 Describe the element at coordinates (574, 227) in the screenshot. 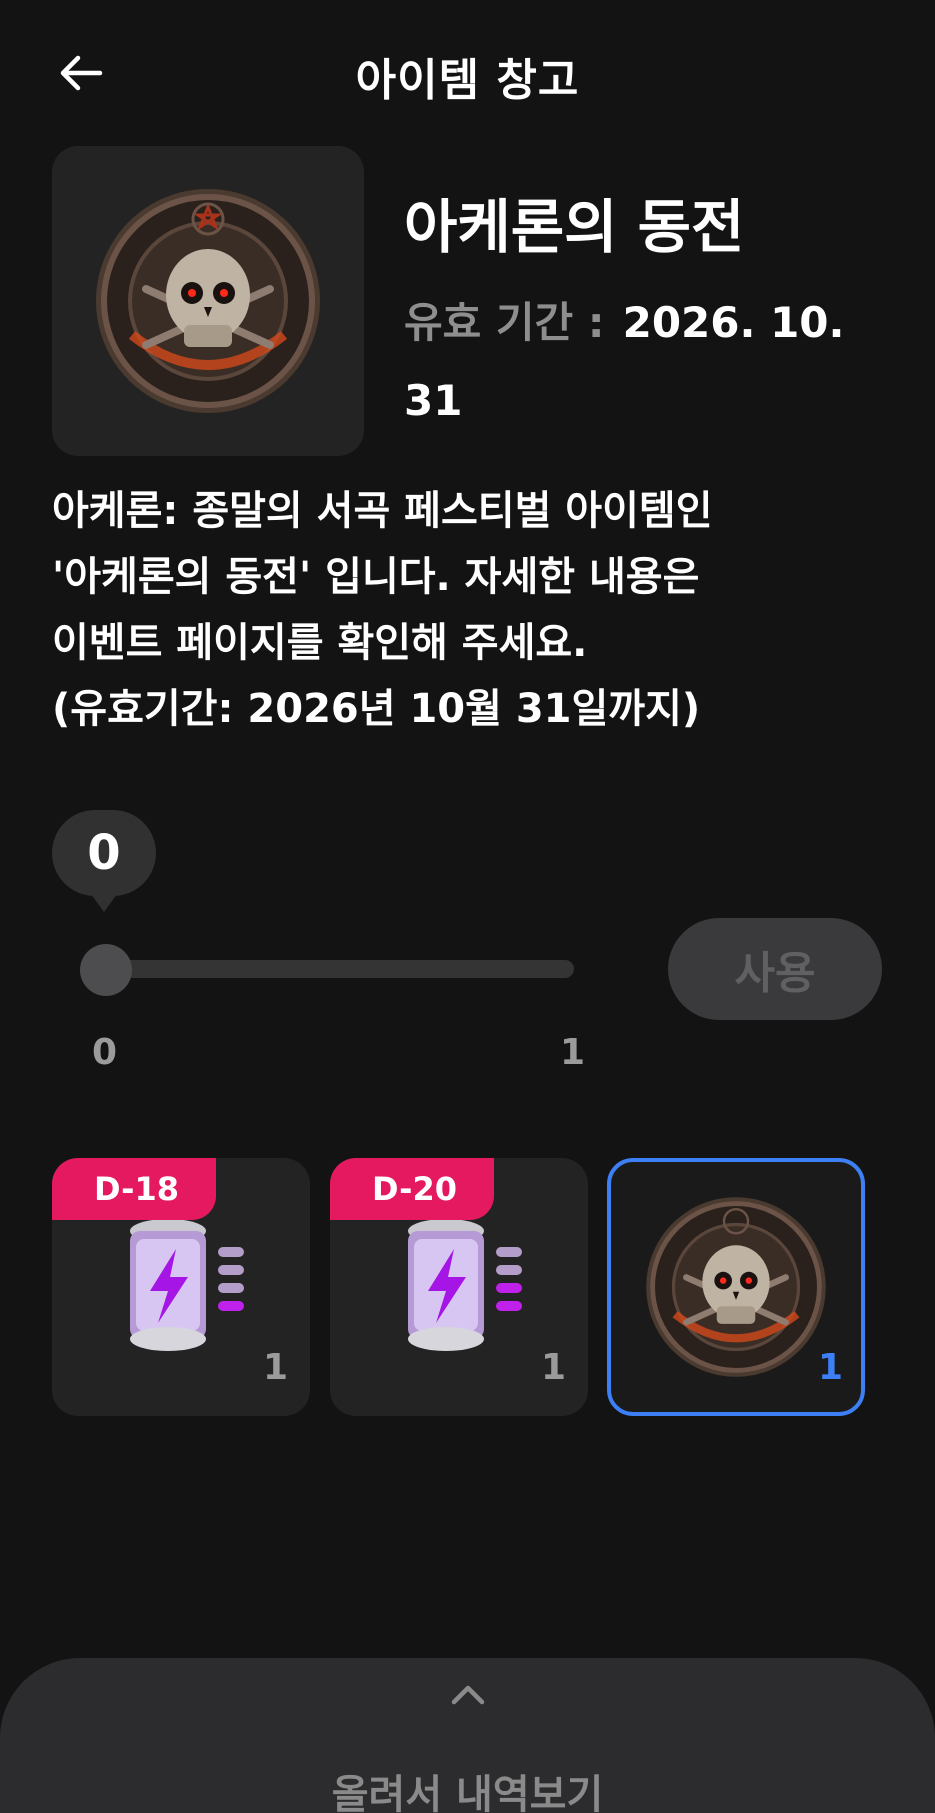

I see `item-name: 아케론의 동전` at that location.